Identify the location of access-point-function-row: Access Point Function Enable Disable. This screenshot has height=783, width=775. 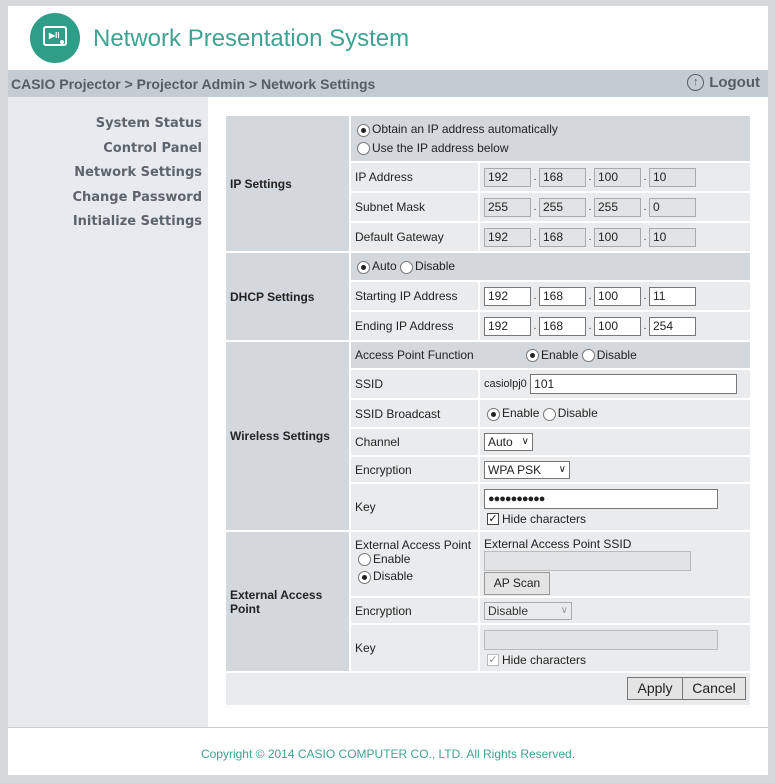
(550, 356).